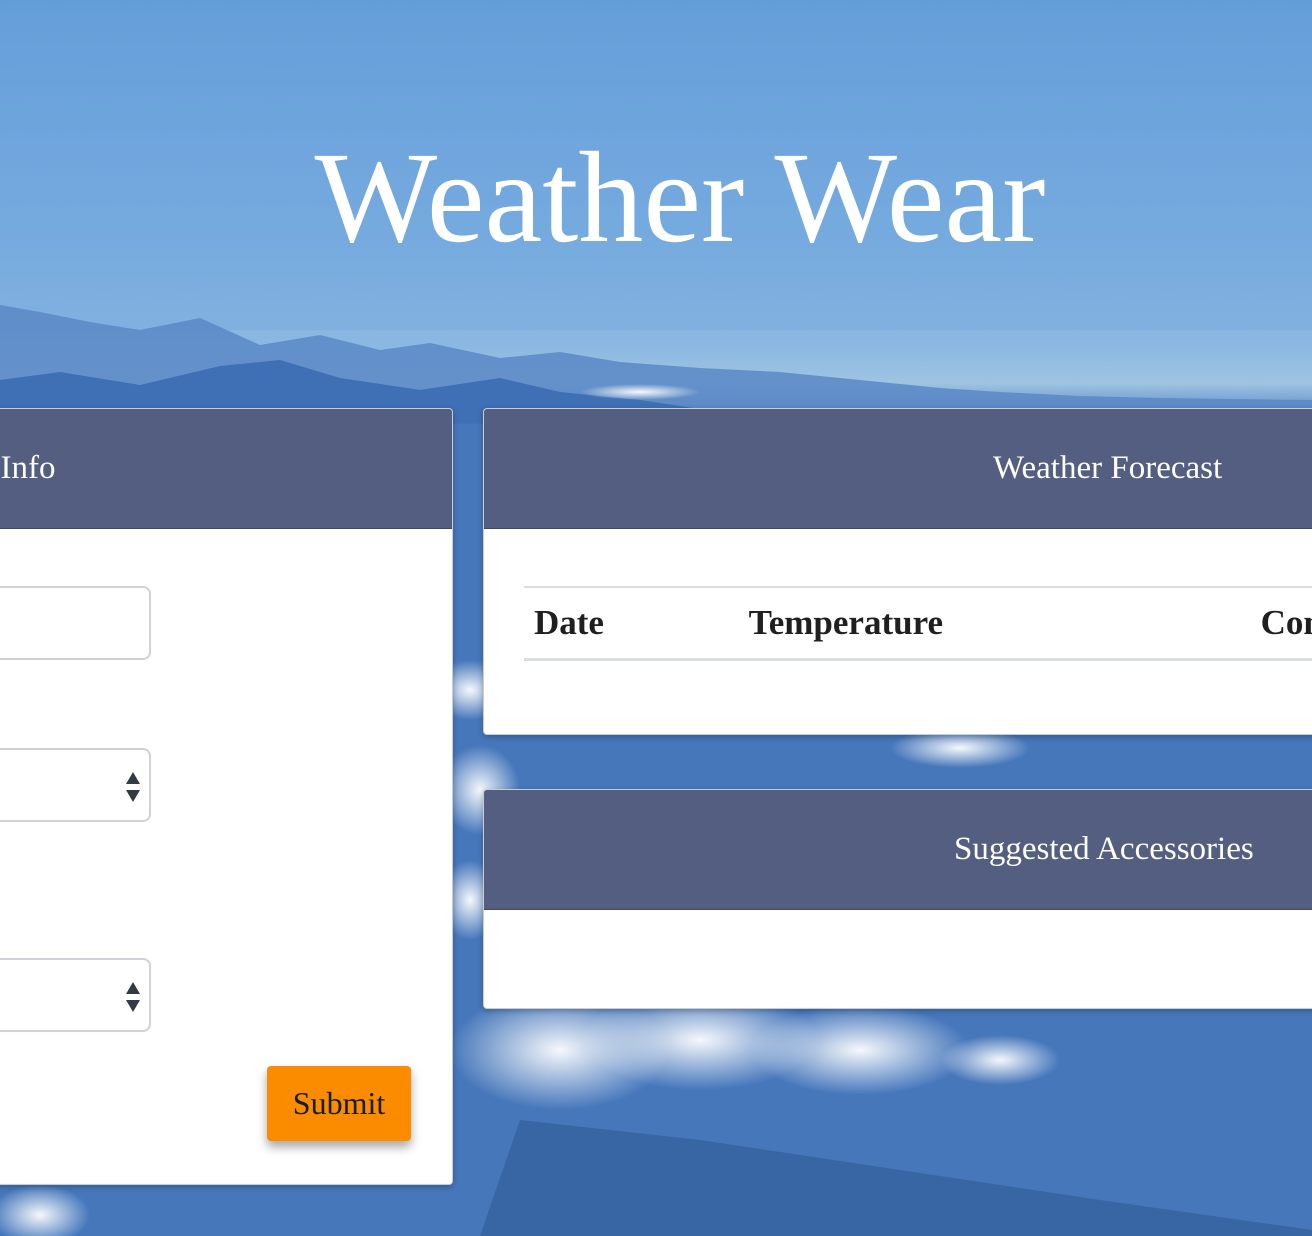  I want to click on submit-button: Submit, so click(339, 1103).